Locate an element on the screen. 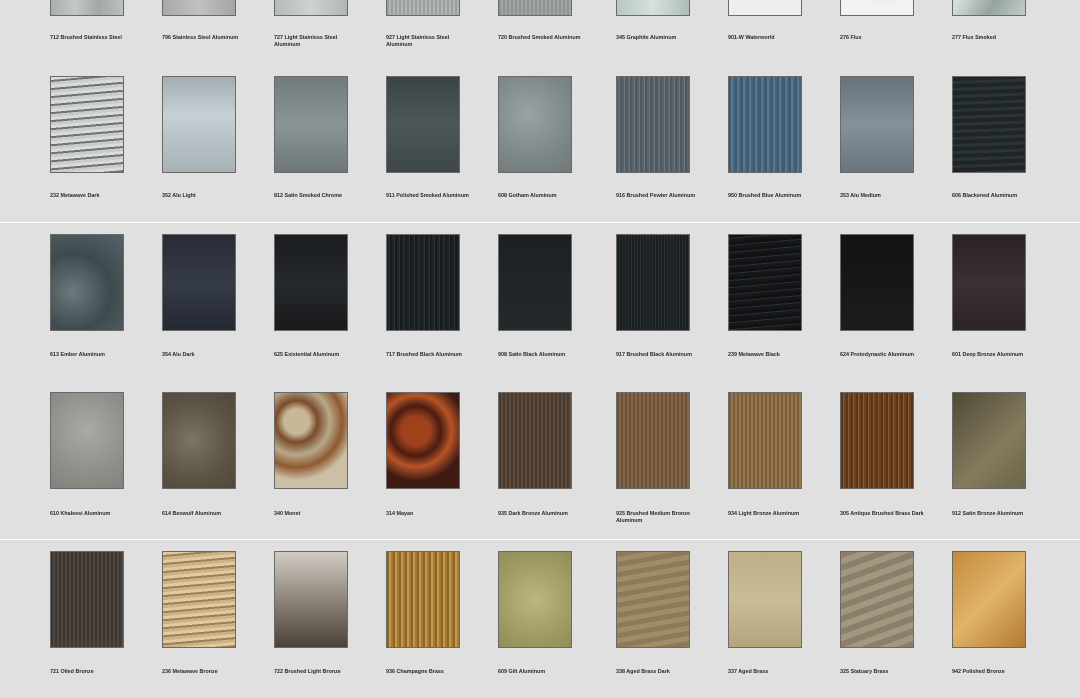 Image resolution: width=1080 pixels, height=698 pixels. swatch-label: 901-W Waterworld is located at coordinates (751, 38).